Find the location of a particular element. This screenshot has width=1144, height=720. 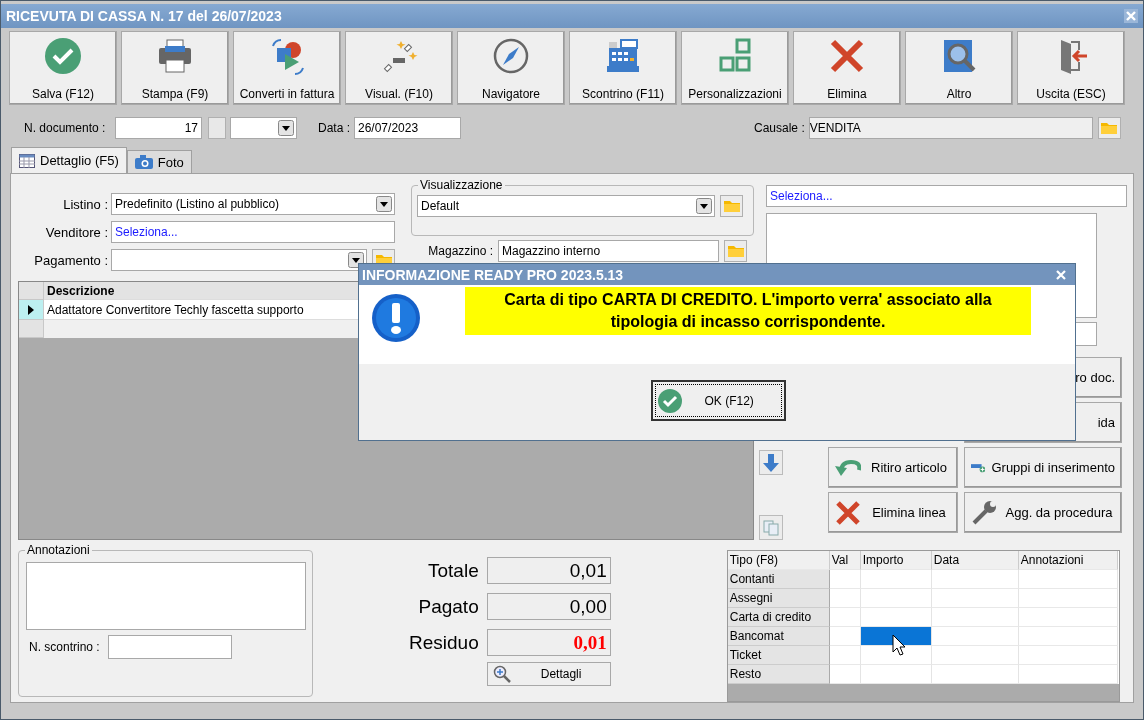

column-header: Tipo (F8) is located at coordinates (778, 560).